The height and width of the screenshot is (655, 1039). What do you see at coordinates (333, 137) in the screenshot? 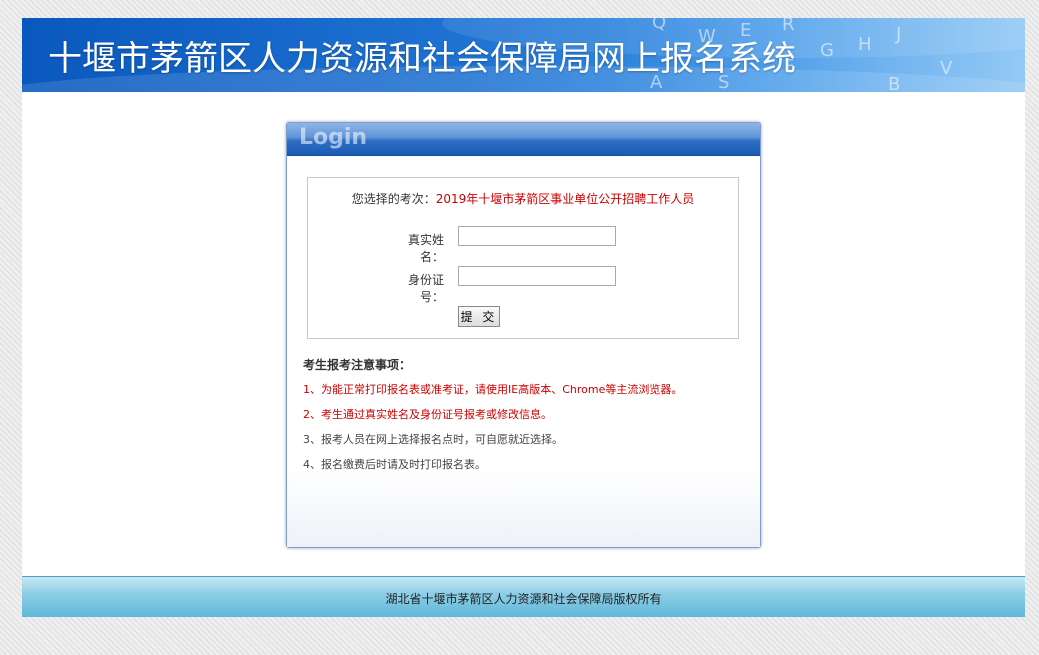
I see `login-title: Login` at bounding box center [333, 137].